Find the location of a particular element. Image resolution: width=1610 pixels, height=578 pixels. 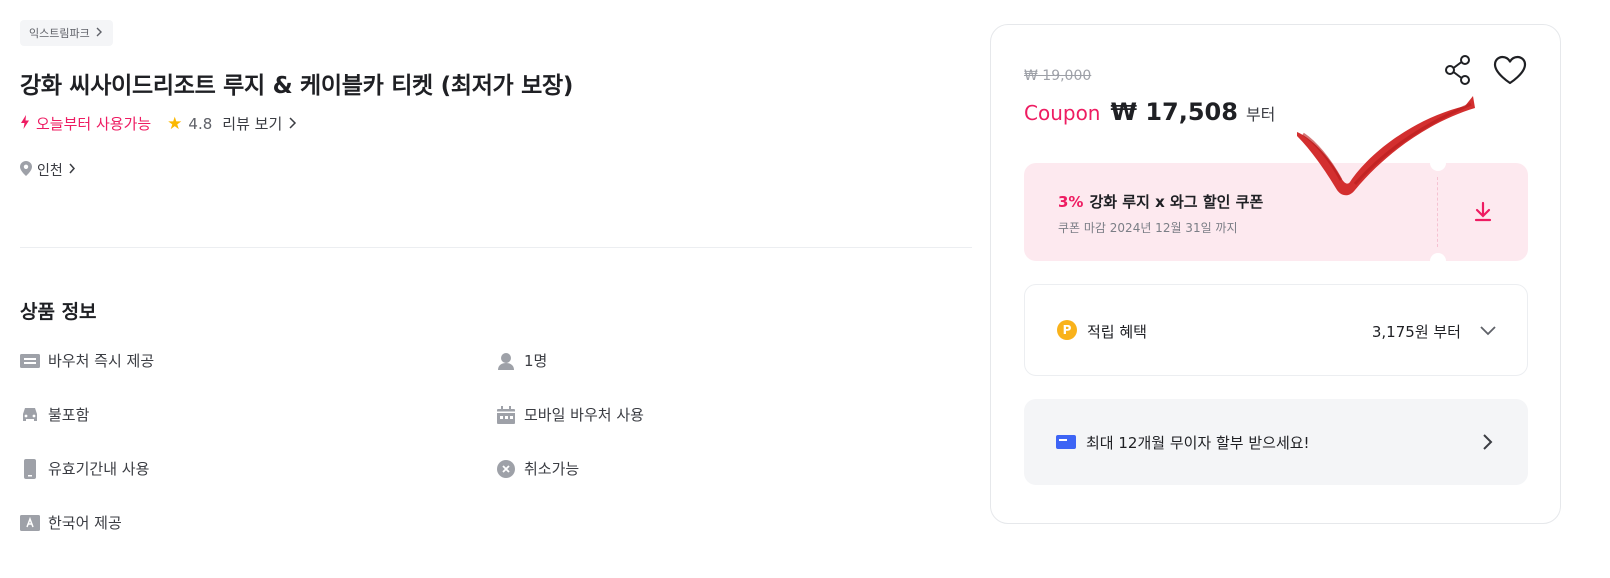

breadcrumb: 익스트림파크 is located at coordinates (66, 33).